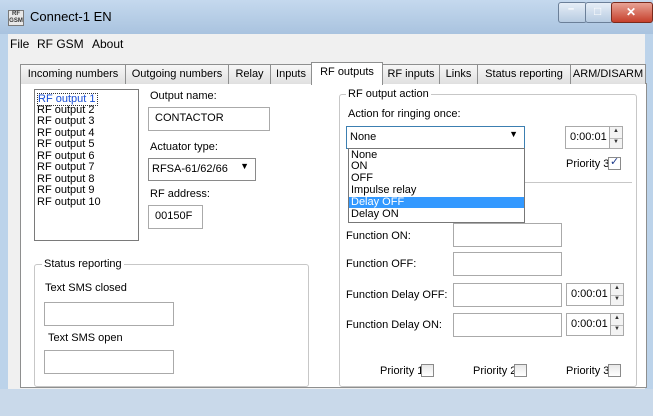 This screenshot has height=416, width=653. Describe the element at coordinates (109, 362) in the screenshot. I see `text-sms-open-field` at that location.